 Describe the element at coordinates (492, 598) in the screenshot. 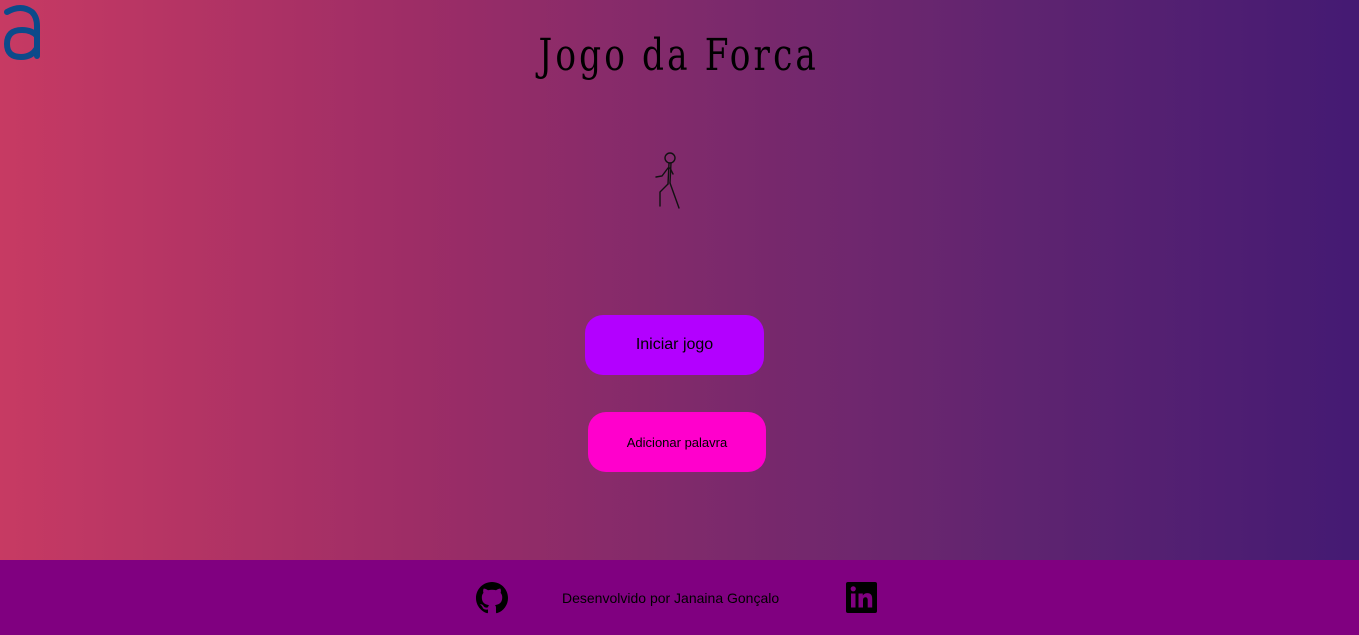

I see `github-icon` at that location.